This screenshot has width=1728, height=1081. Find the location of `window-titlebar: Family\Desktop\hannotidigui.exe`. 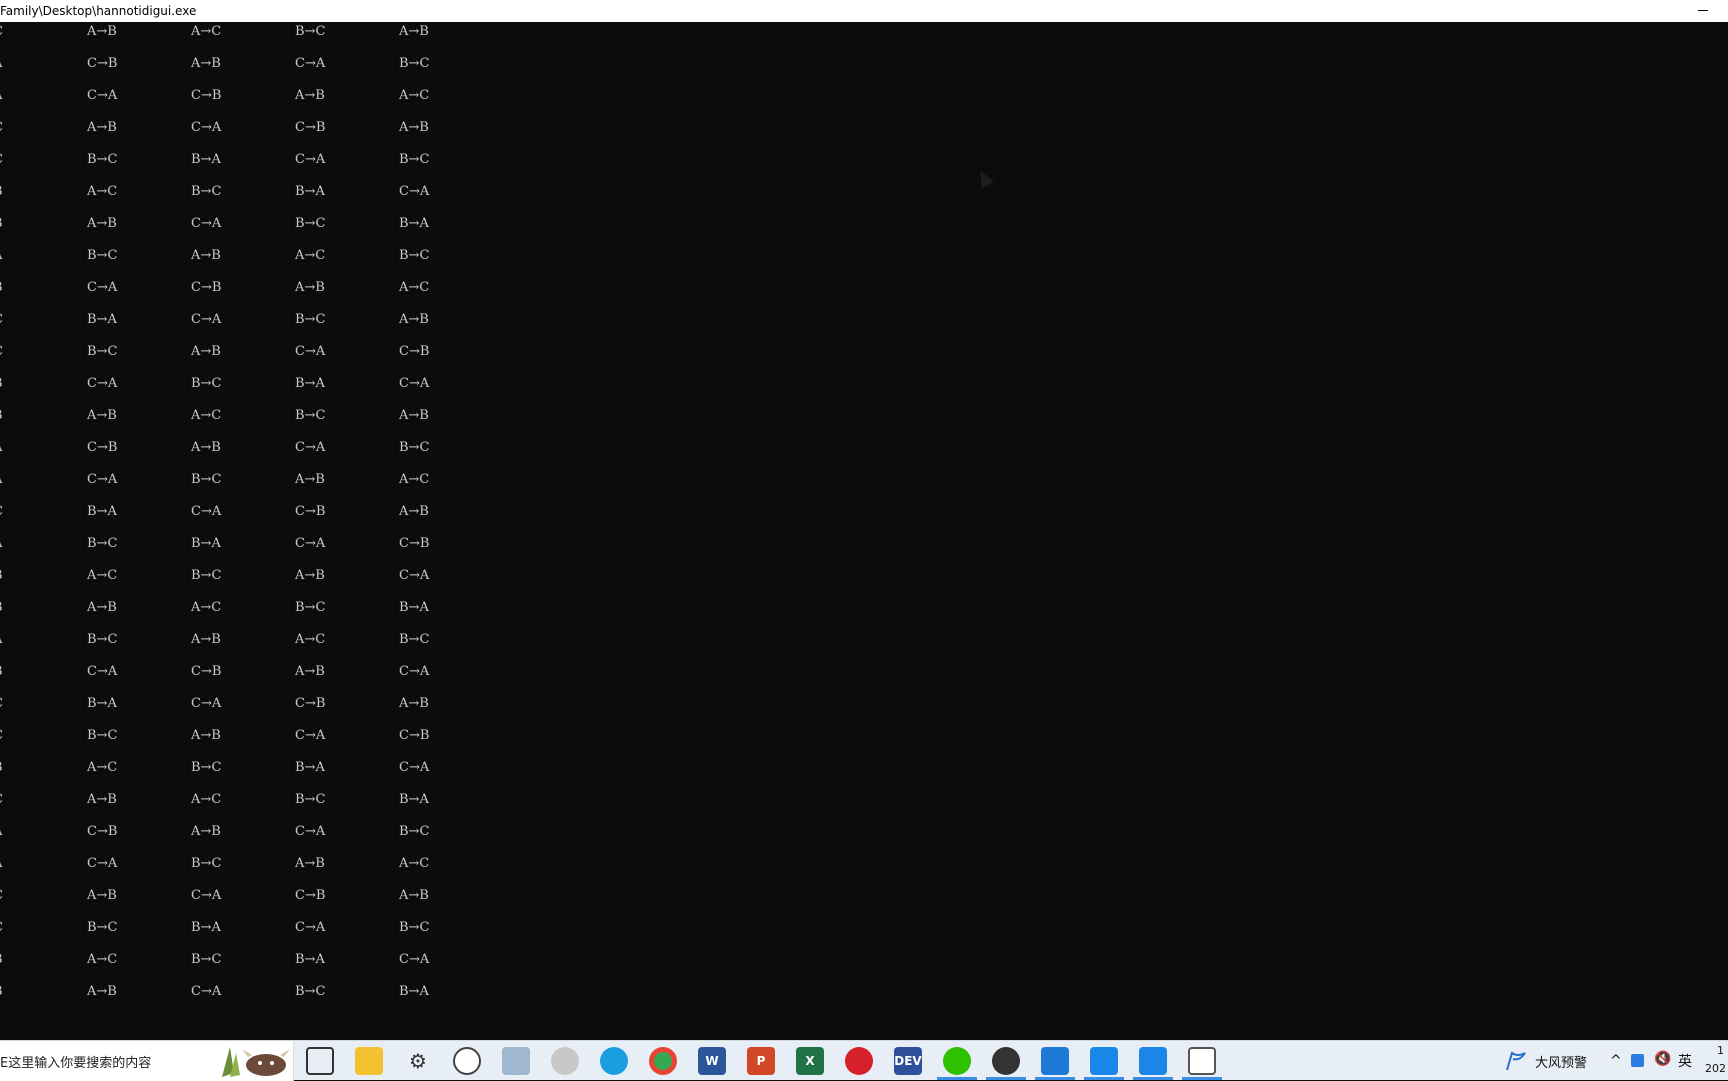

window-titlebar: Family\Desktop\hannotidigui.exe is located at coordinates (864, 11).